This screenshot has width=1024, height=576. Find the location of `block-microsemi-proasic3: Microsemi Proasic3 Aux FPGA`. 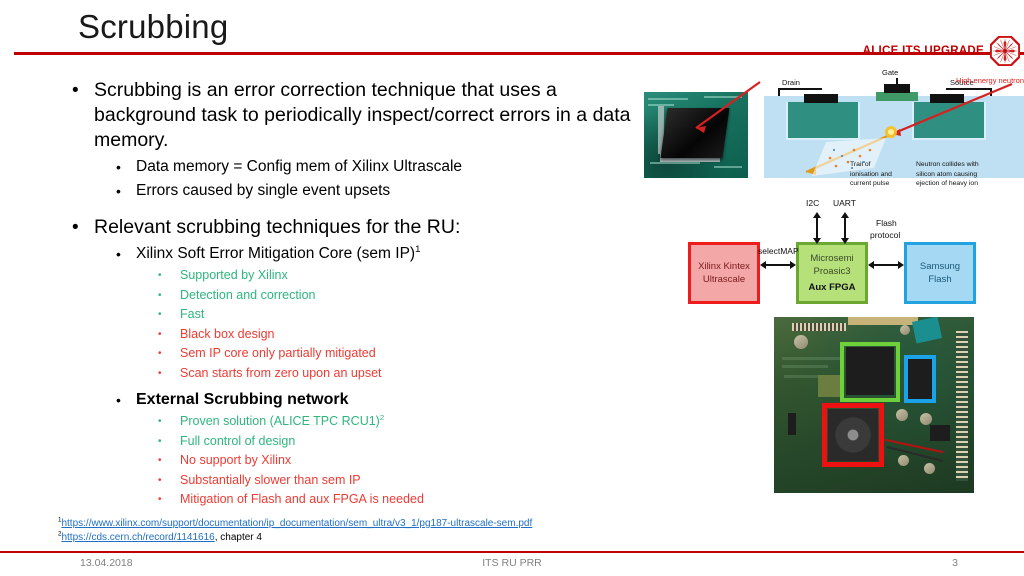

block-microsemi-proasic3: Microsemi Proasic3 Aux FPGA is located at coordinates (832, 273).